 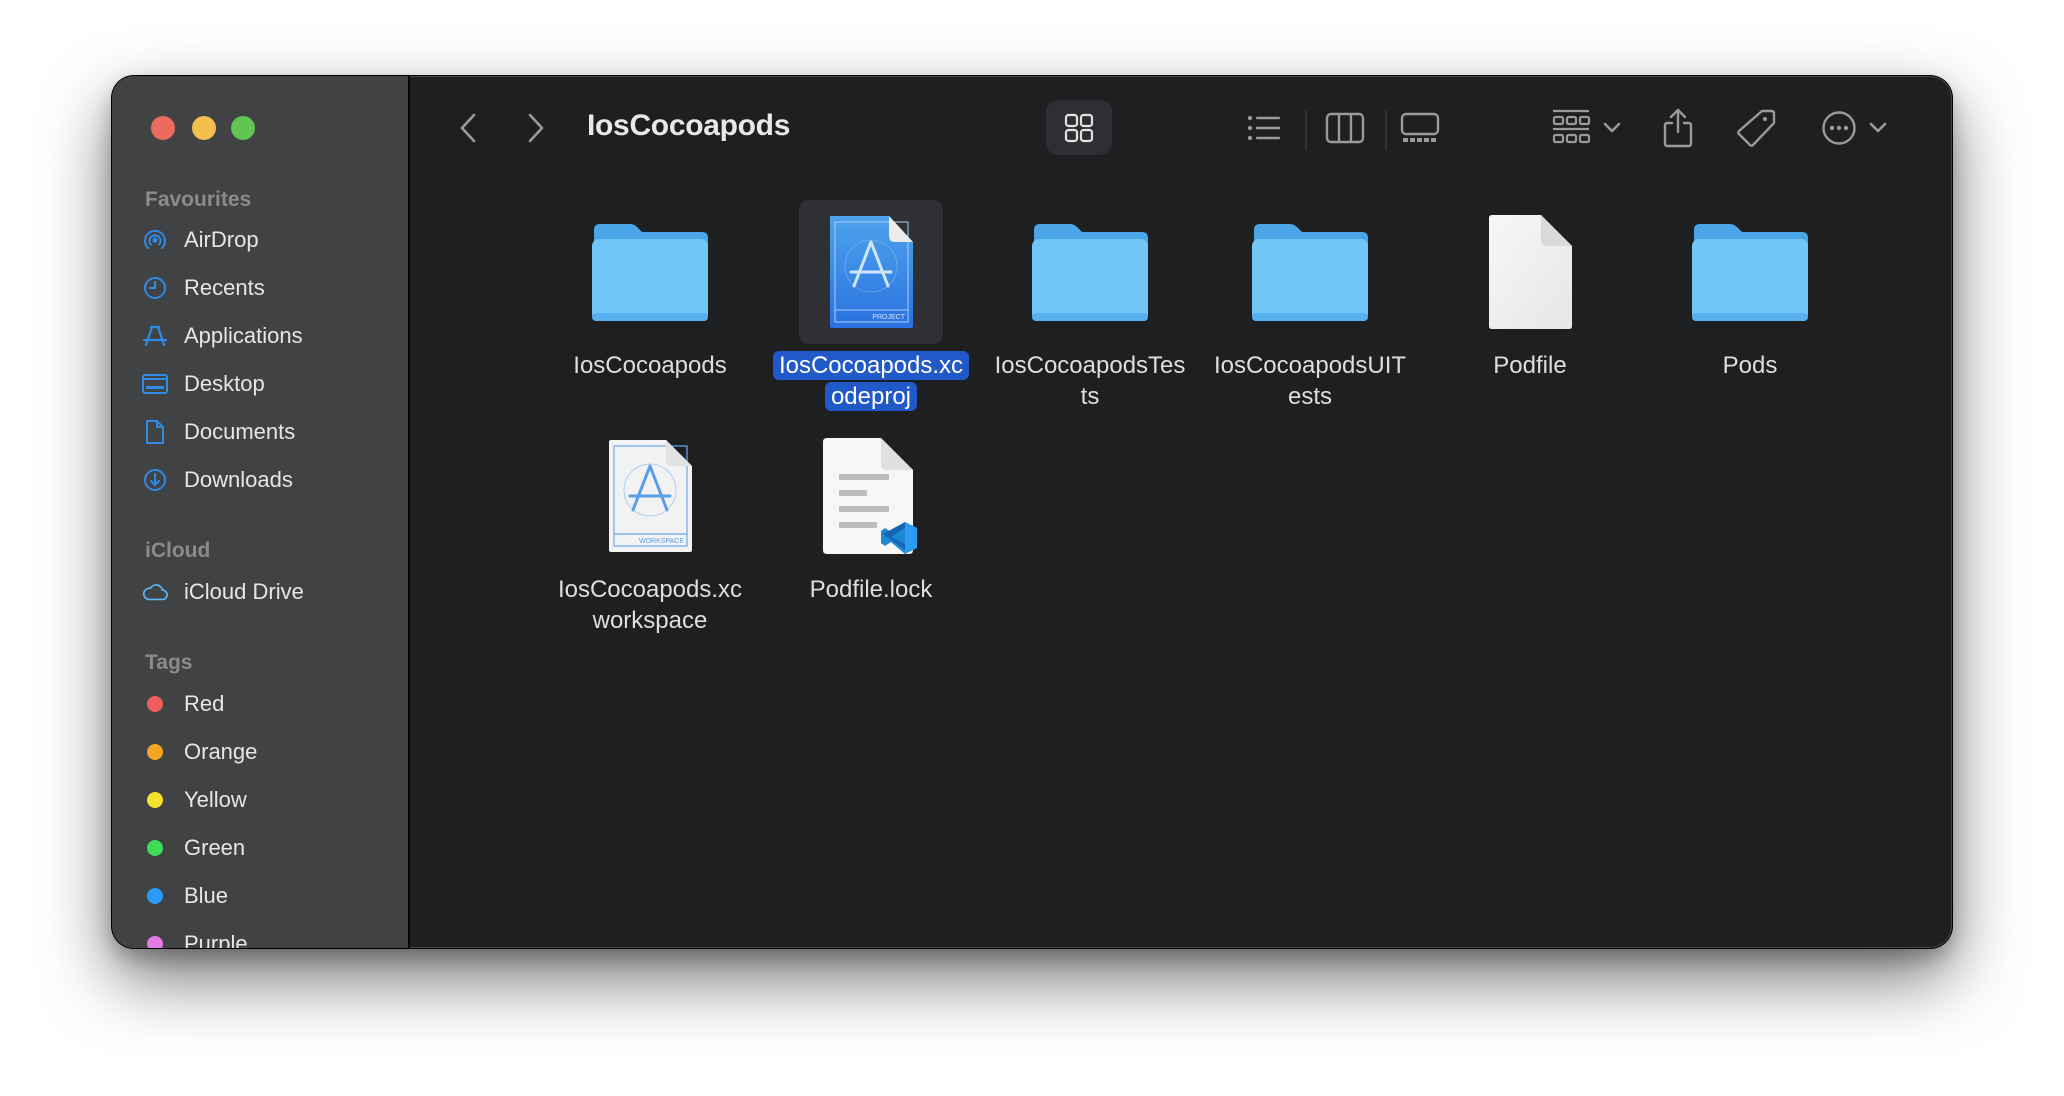 I want to click on file-item-xcworkspace: WORKSPACE IosCocoapods.xc workspace, so click(x=650, y=530).